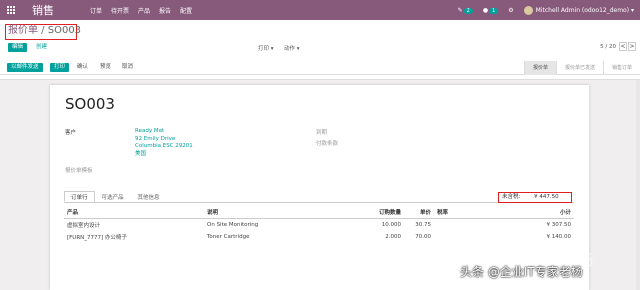 This screenshot has width=640, height=290. I want to click on address-country: 美国, so click(141, 153).